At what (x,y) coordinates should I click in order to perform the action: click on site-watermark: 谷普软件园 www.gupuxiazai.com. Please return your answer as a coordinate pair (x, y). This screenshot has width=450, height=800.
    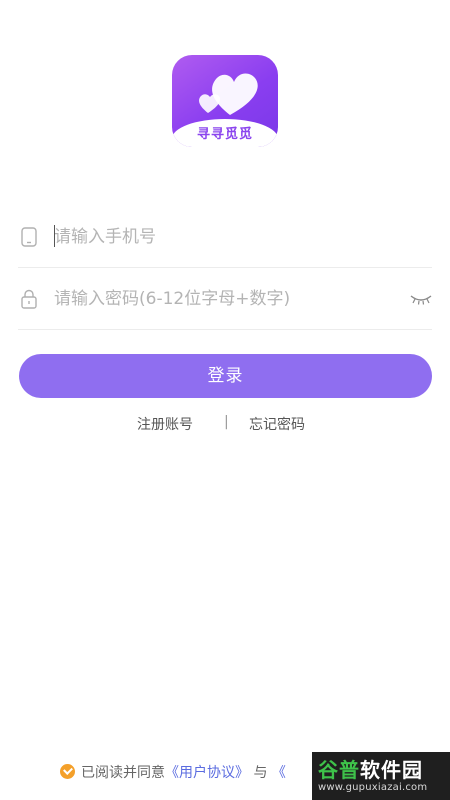
    Looking at the image, I should click on (381, 776).